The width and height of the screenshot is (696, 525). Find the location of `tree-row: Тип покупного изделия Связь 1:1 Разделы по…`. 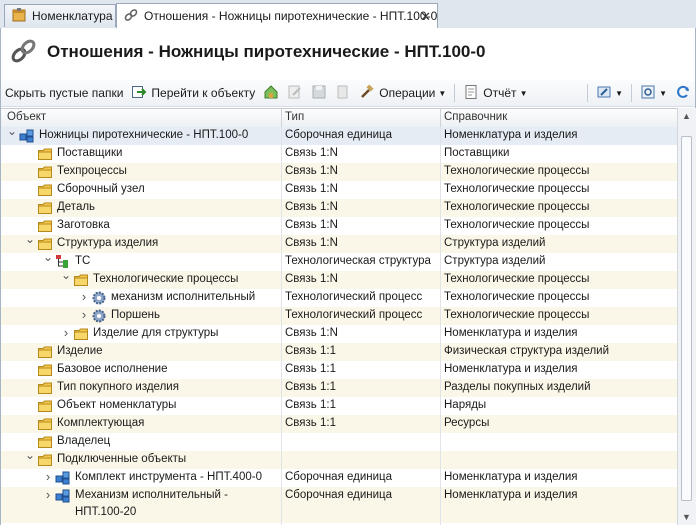

tree-row: Тип покупного изделия Связь 1:1 Разделы по… is located at coordinates (339, 388).